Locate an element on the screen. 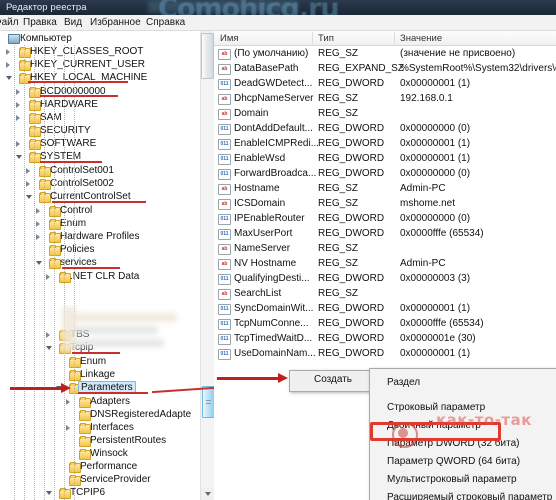 This screenshot has height=500, width=556. menu-separator is located at coordinates (463, 395).